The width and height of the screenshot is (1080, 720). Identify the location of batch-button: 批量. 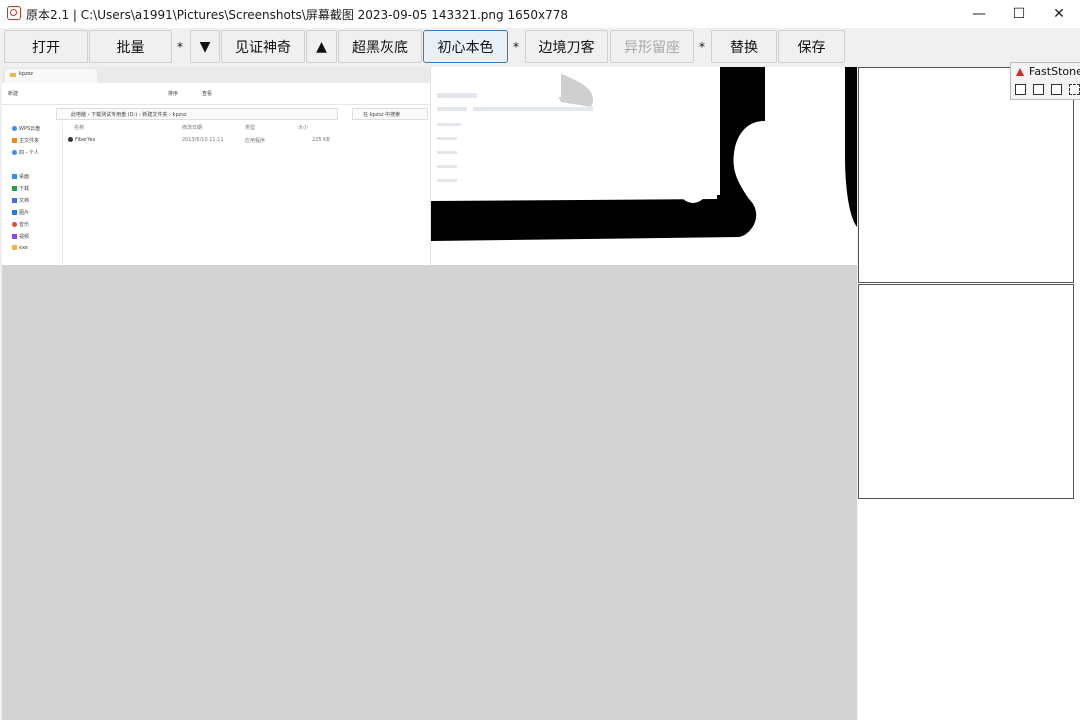
(130, 46).